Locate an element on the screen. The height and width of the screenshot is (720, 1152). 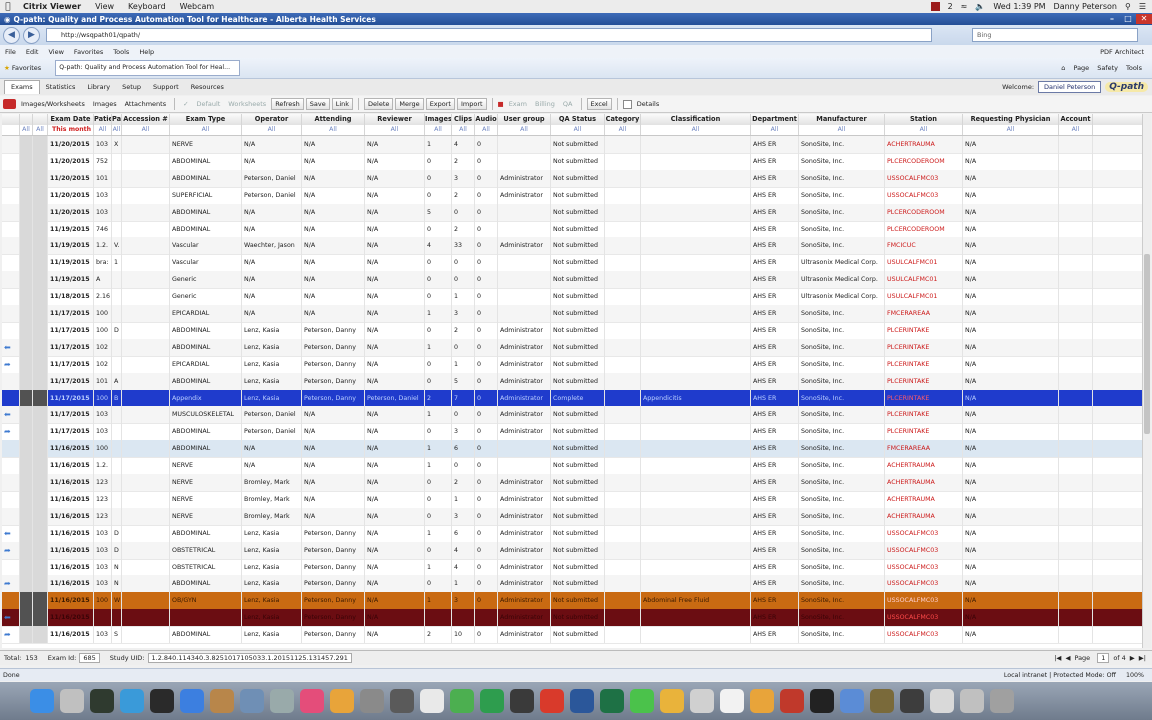
close-button: ✕ is located at coordinates (1144, 19).